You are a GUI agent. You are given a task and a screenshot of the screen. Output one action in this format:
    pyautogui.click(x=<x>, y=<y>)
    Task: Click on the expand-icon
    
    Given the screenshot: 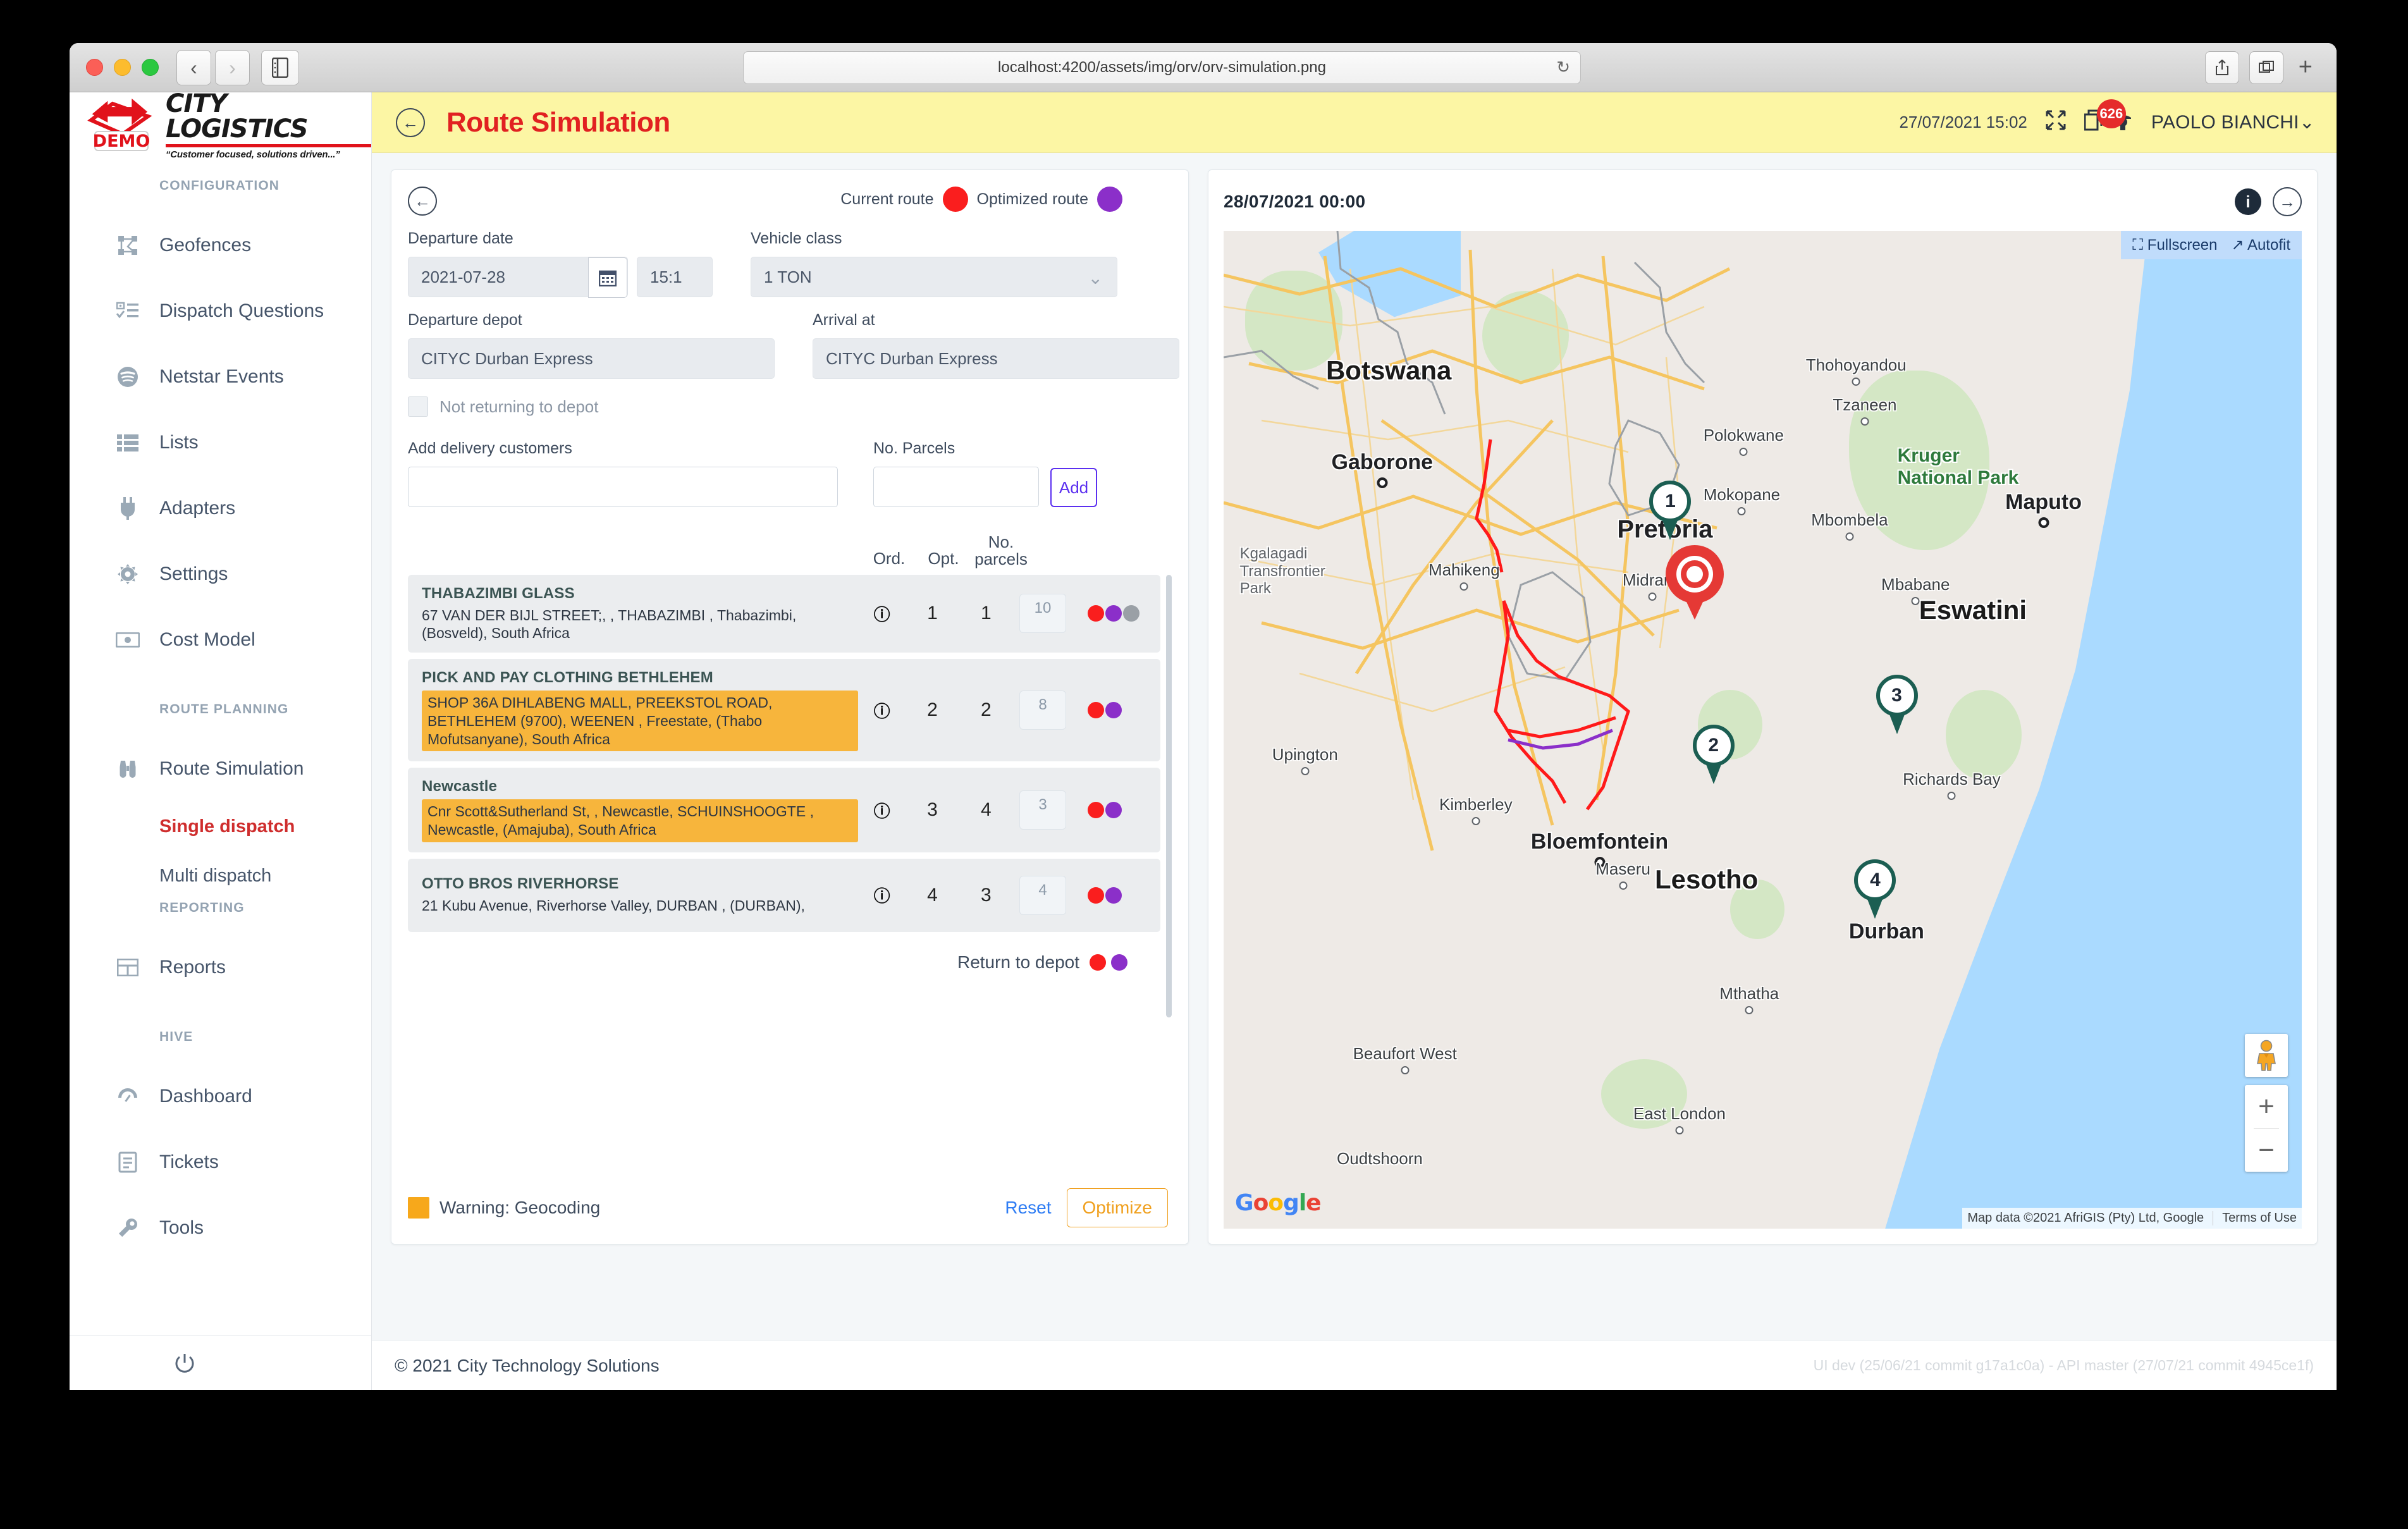 What is the action you would take?
    pyautogui.click(x=2056, y=123)
    